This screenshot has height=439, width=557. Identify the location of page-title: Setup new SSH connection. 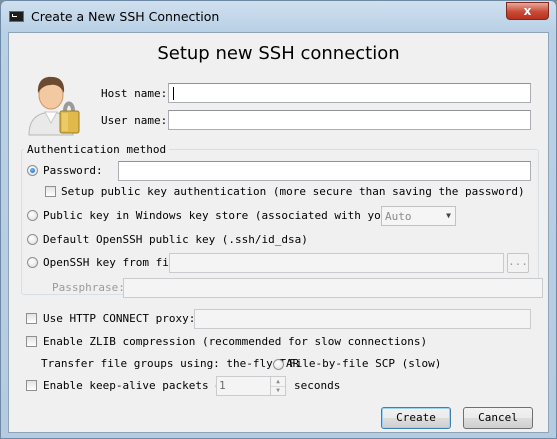
(278, 53).